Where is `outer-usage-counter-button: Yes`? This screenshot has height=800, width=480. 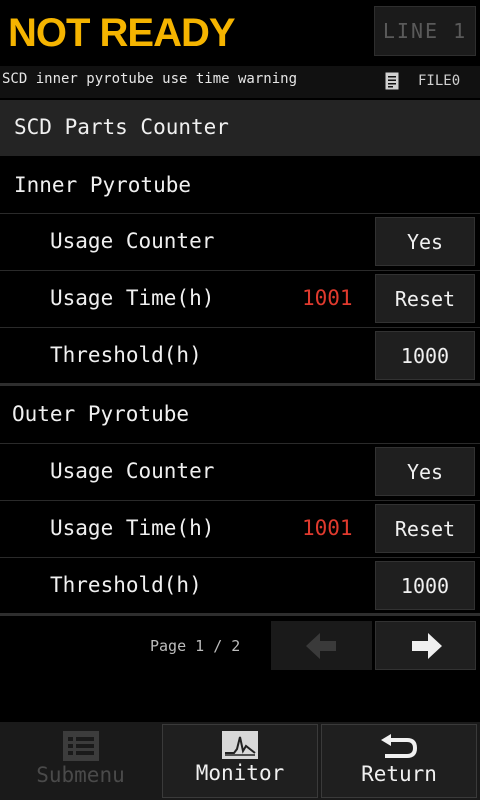
outer-usage-counter-button: Yes is located at coordinates (425, 471).